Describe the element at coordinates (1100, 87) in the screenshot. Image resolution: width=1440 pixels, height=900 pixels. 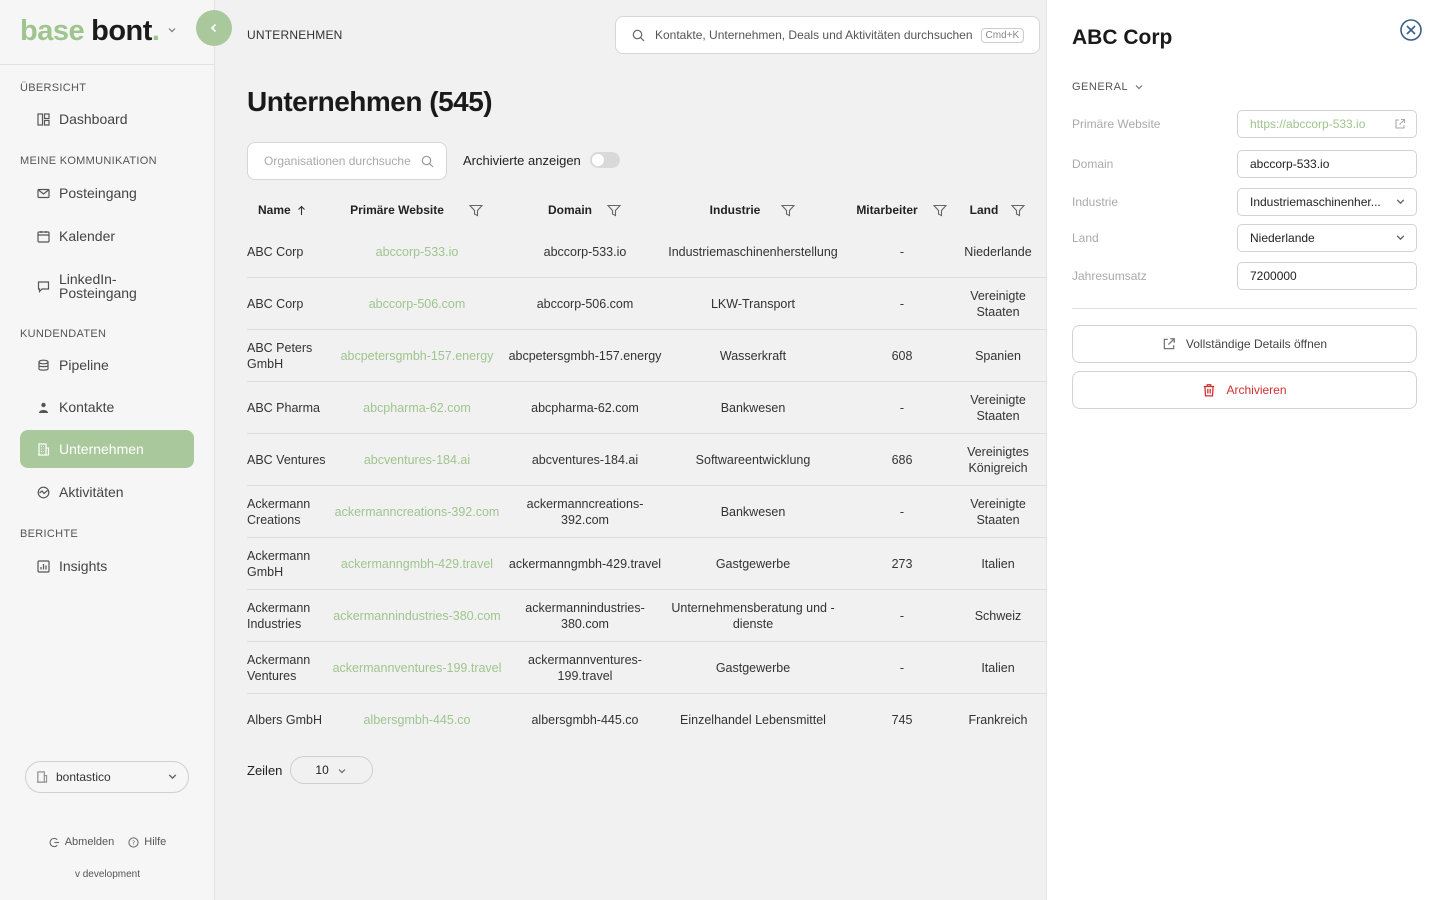
I see `section-general-label: GENERAL` at that location.